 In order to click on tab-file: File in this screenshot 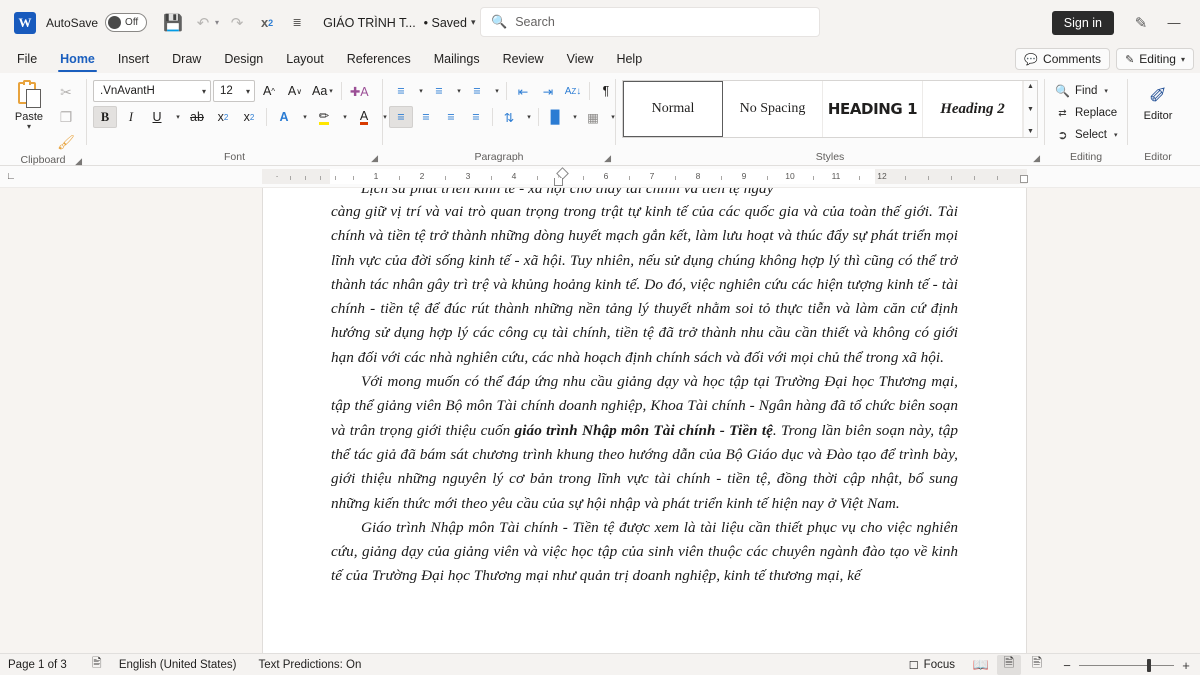, I will do `click(27, 59)`.